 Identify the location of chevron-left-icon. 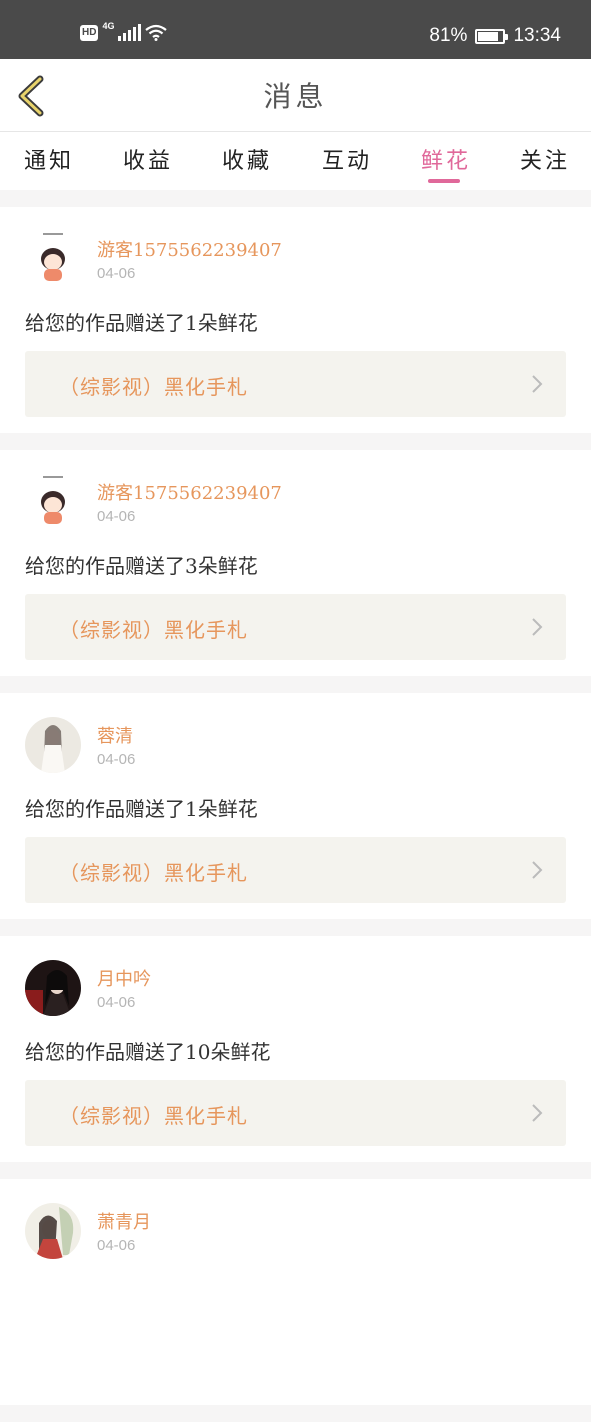
(31, 96).